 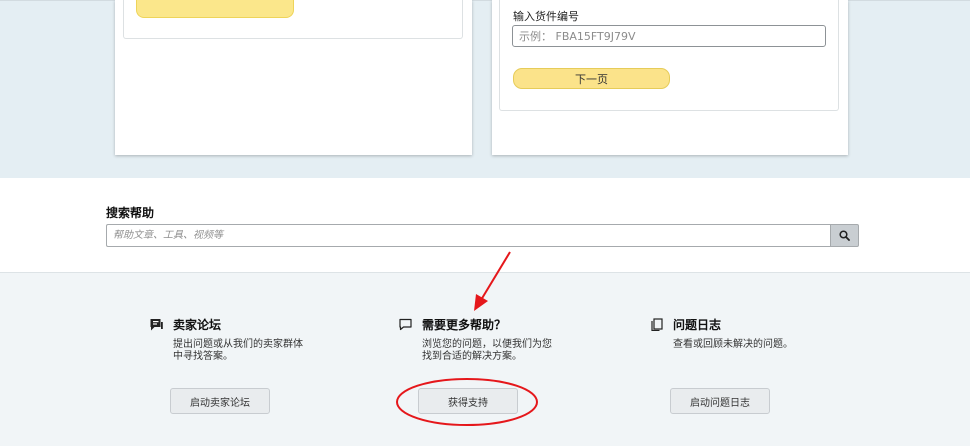 What do you see at coordinates (293, 77) in the screenshot?
I see `left-card` at bounding box center [293, 77].